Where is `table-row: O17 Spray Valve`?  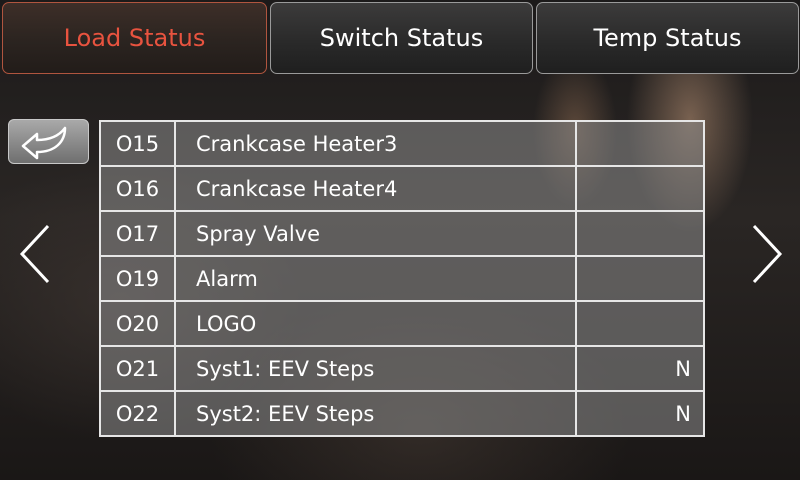
table-row: O17 Spray Valve is located at coordinates (402, 233).